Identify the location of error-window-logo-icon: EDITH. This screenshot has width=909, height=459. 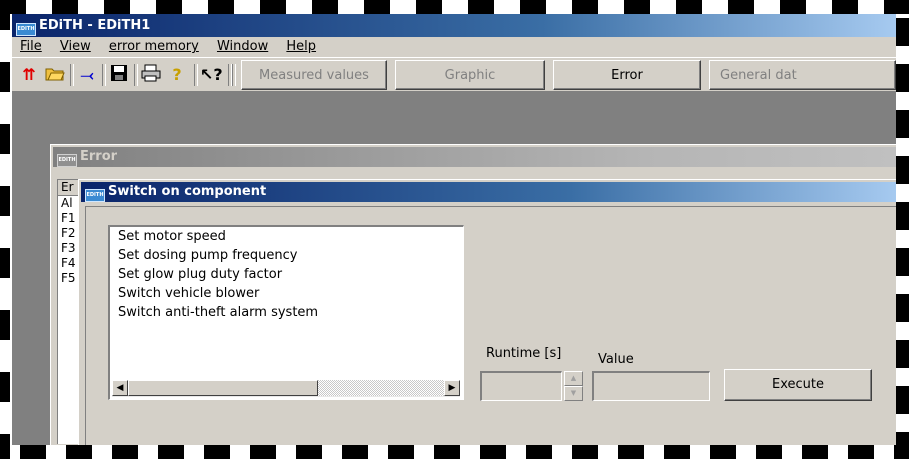
(67, 160).